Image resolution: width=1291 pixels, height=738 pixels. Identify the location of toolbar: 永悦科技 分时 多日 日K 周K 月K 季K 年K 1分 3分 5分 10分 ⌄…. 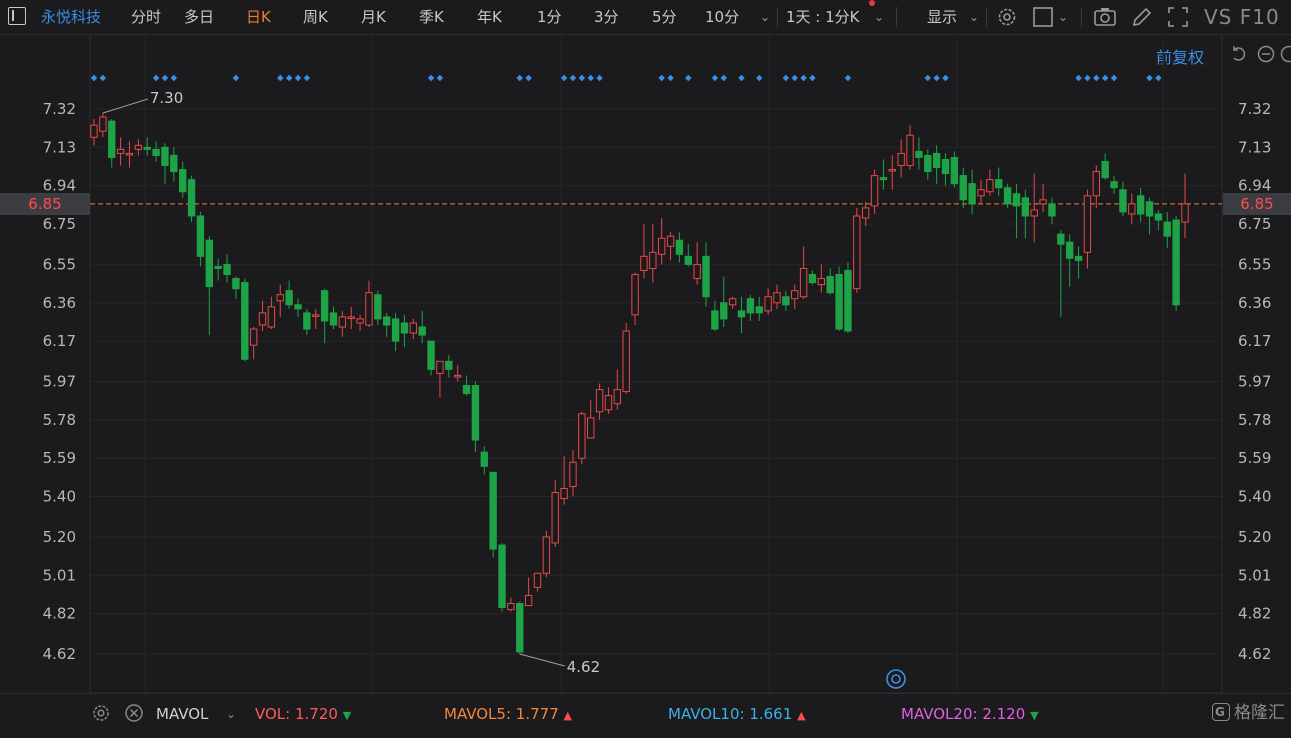
(645, 17).